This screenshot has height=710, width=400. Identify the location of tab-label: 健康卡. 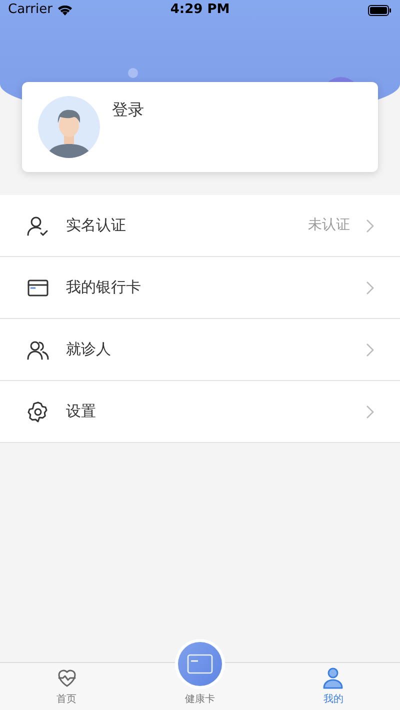
(199, 699).